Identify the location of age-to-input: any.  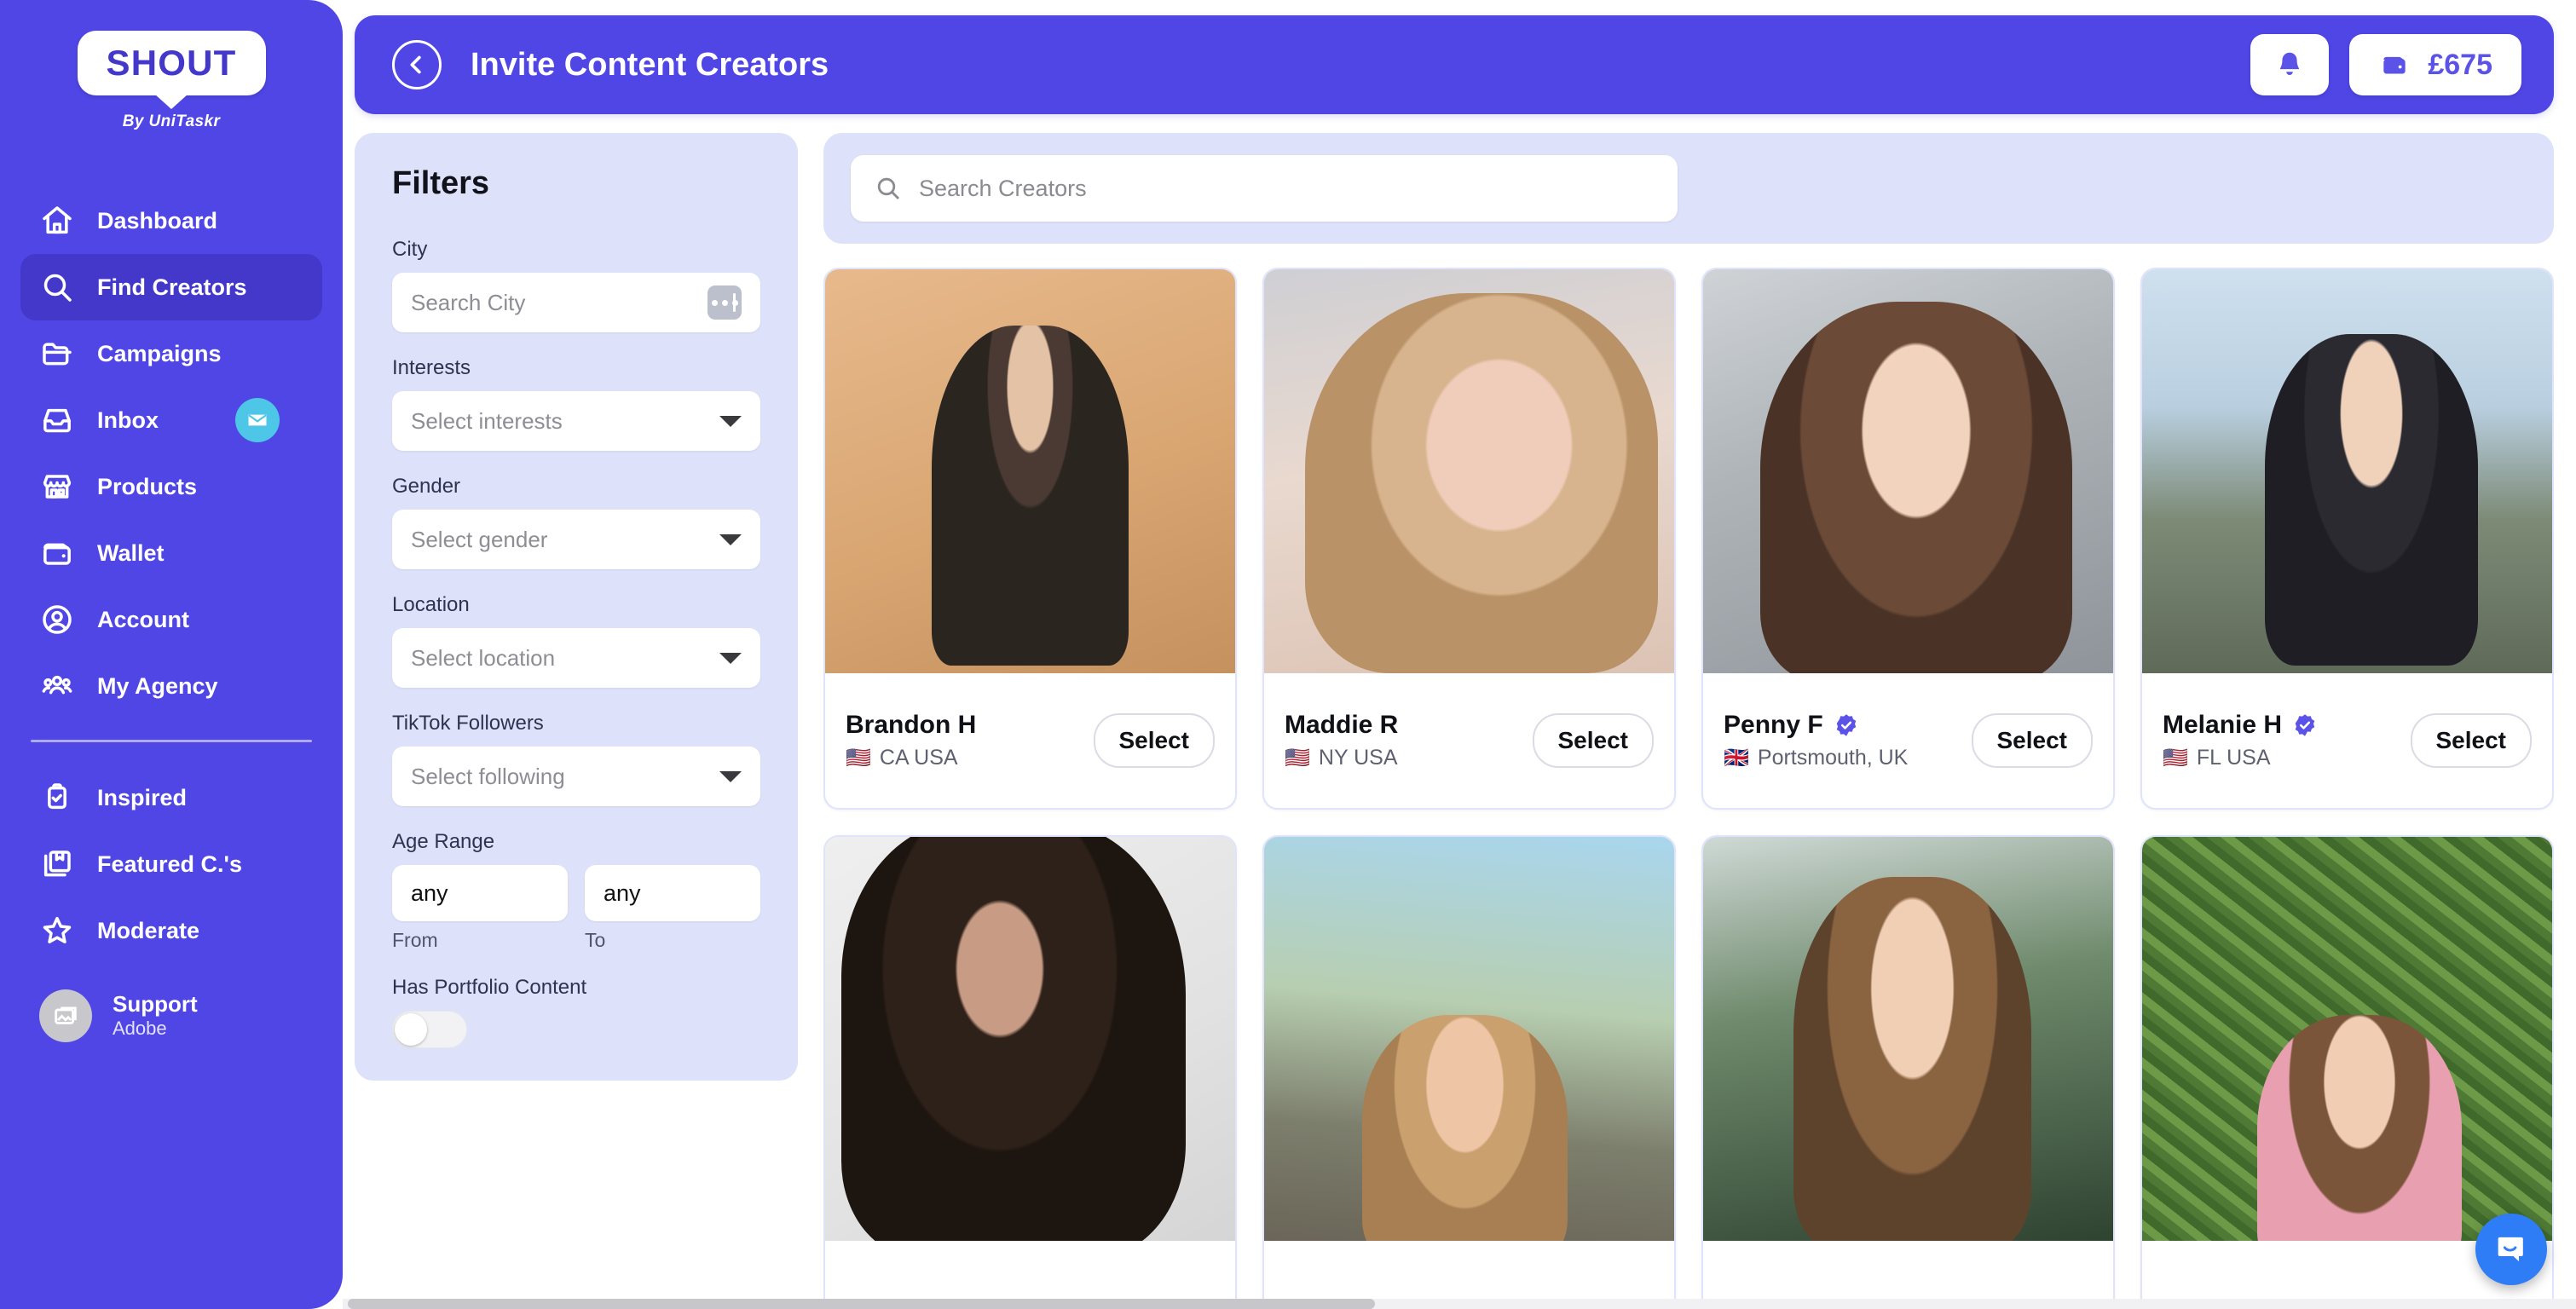
(672, 893).